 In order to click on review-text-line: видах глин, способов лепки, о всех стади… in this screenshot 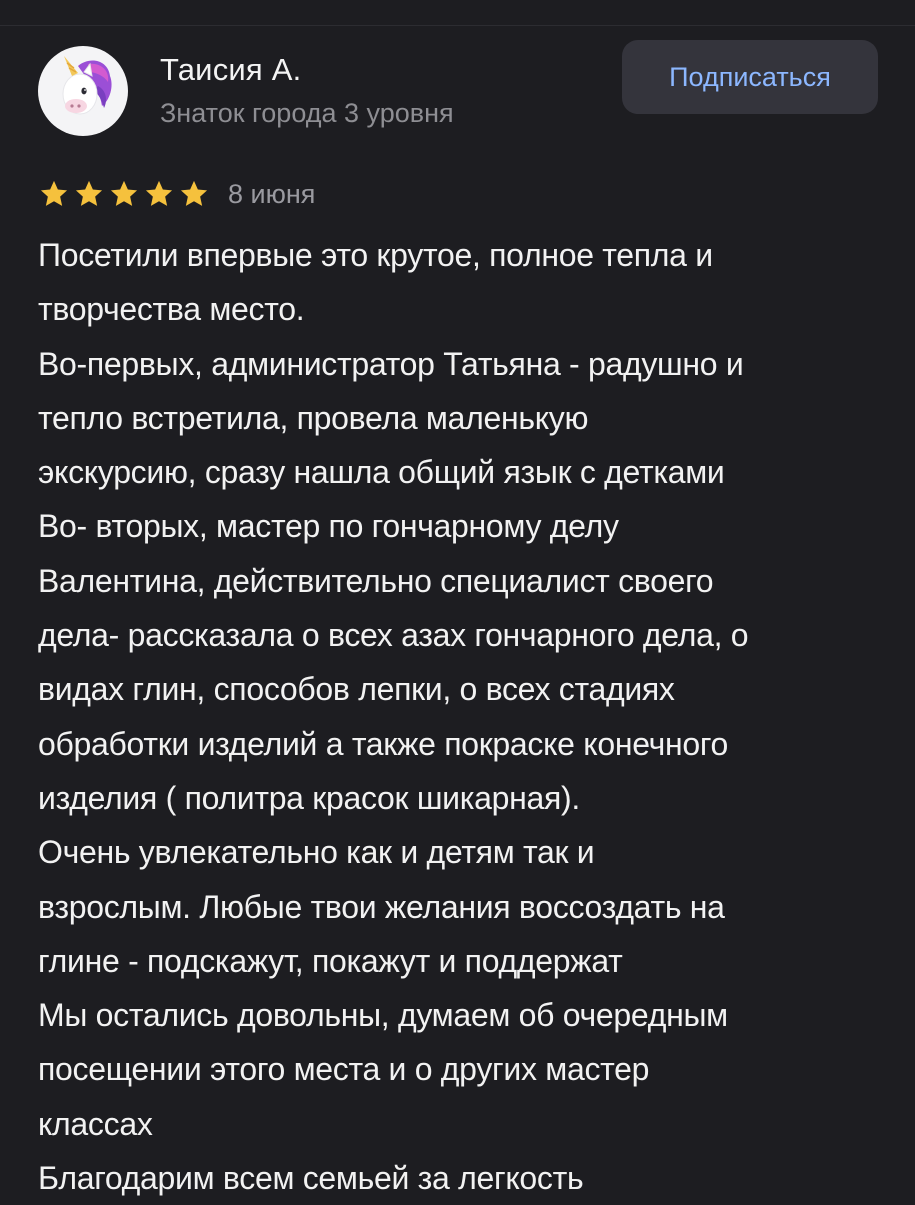, I will do `click(356, 689)`.